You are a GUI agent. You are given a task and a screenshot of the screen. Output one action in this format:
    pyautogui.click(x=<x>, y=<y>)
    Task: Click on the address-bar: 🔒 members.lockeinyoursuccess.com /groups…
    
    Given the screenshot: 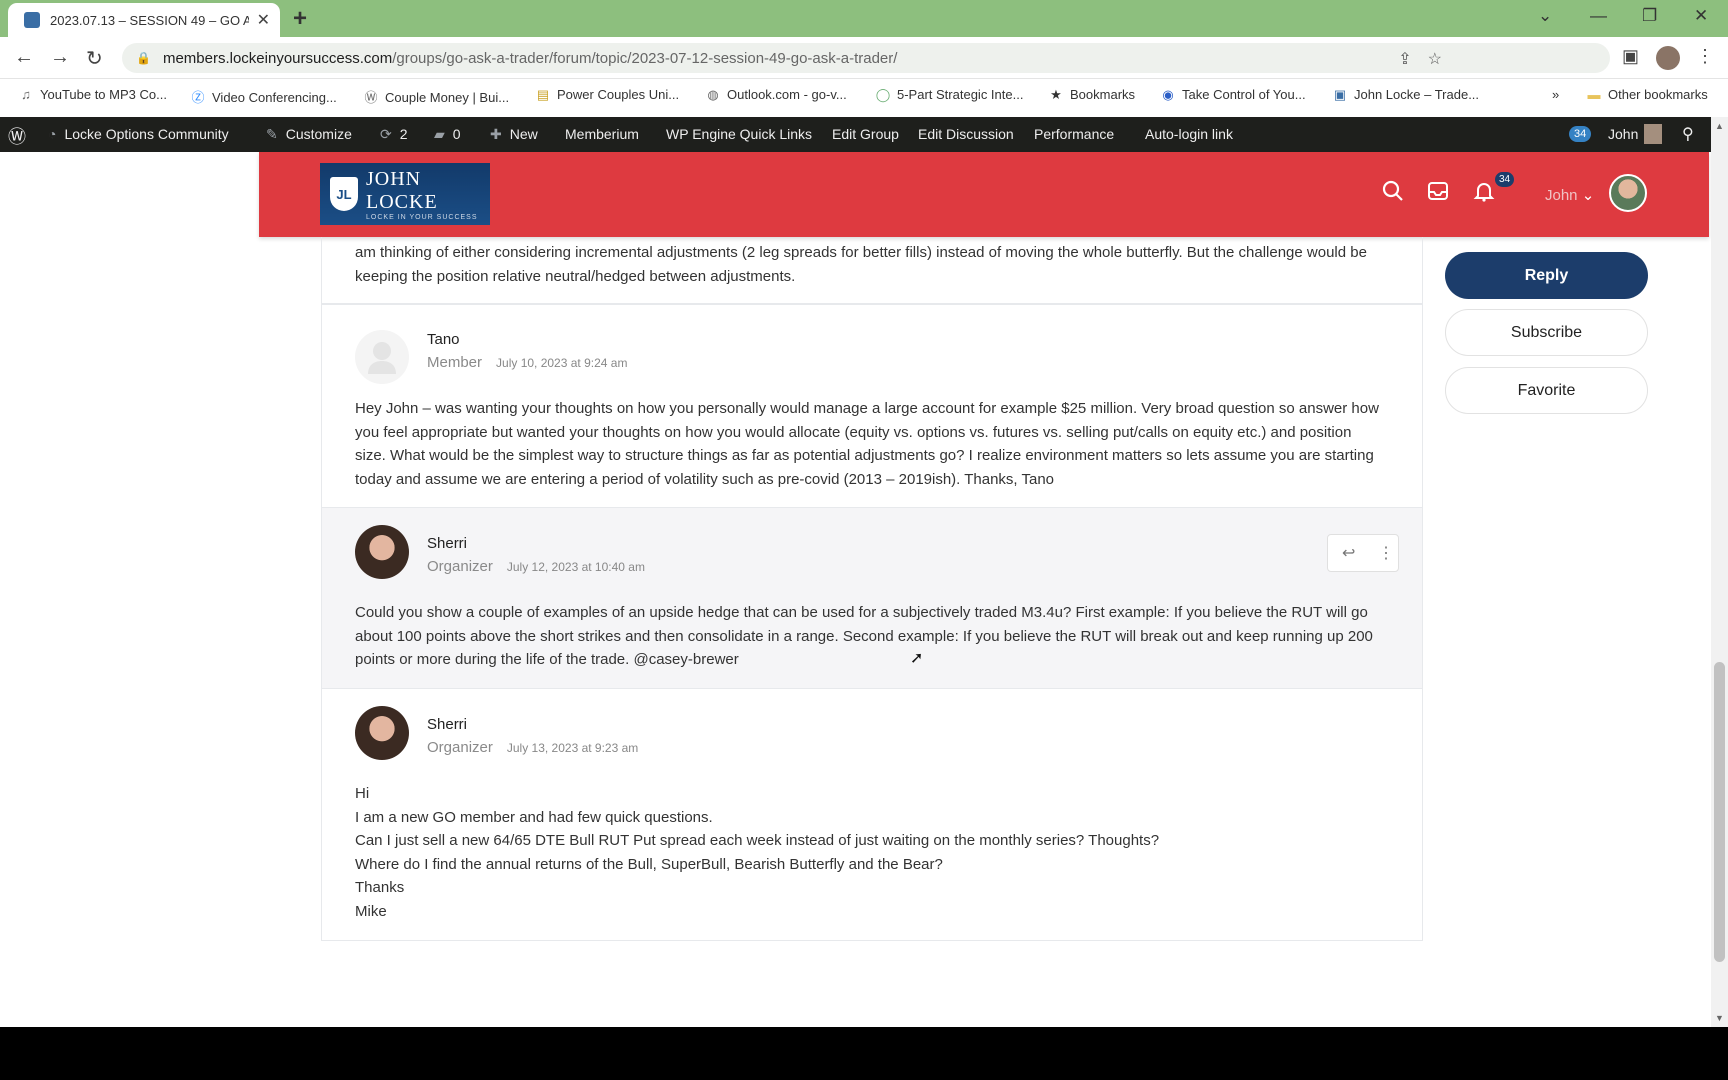 What is the action you would take?
    pyautogui.click(x=866, y=58)
    